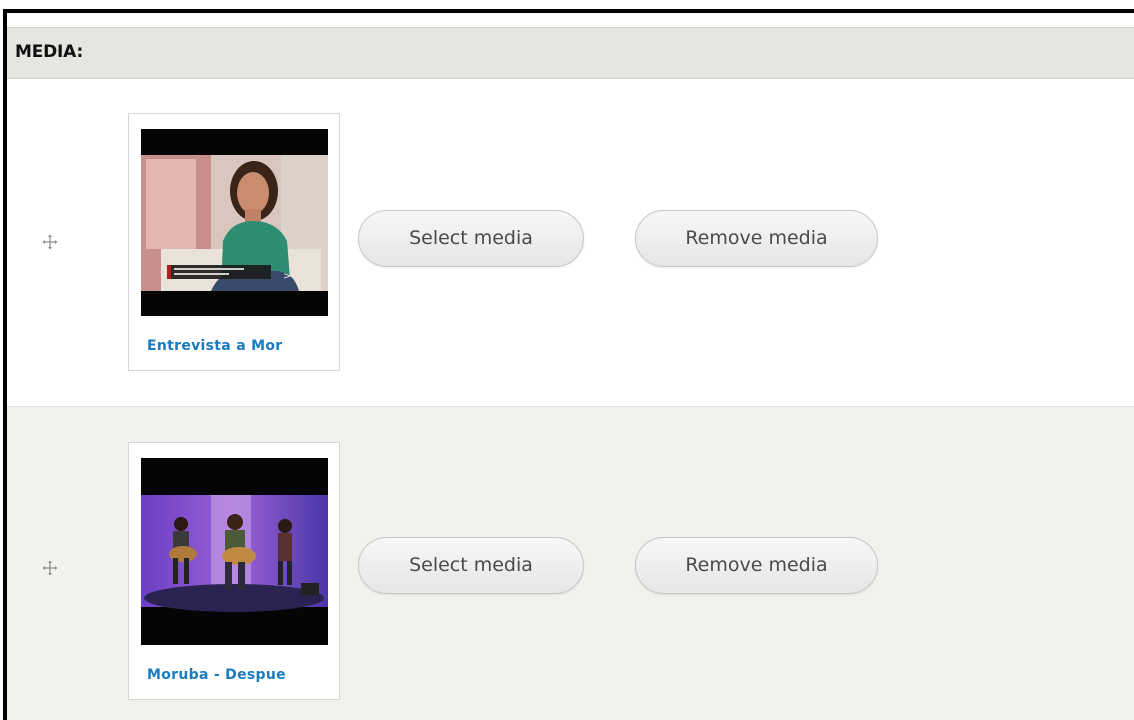 Image resolution: width=1134 pixels, height=720 pixels. I want to click on media-thumbnail-card: > Entrevista a Mor, so click(234, 242).